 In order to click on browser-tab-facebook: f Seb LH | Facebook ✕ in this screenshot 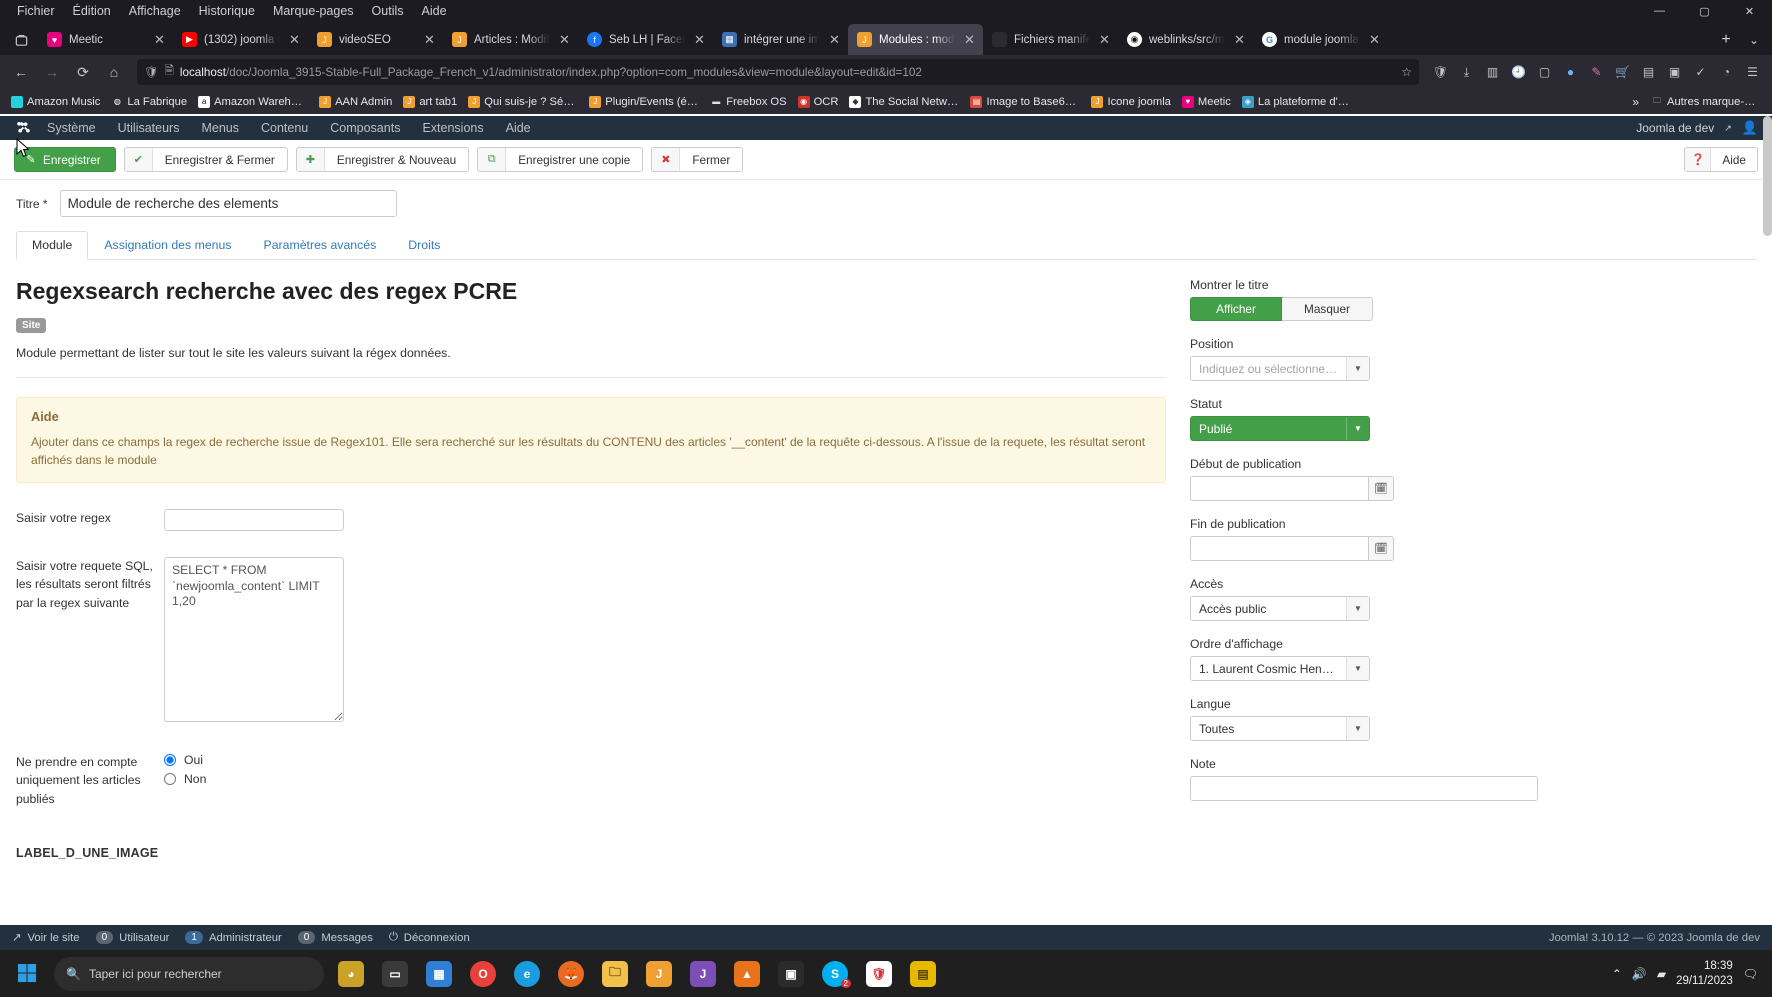, I will do `click(645, 39)`.